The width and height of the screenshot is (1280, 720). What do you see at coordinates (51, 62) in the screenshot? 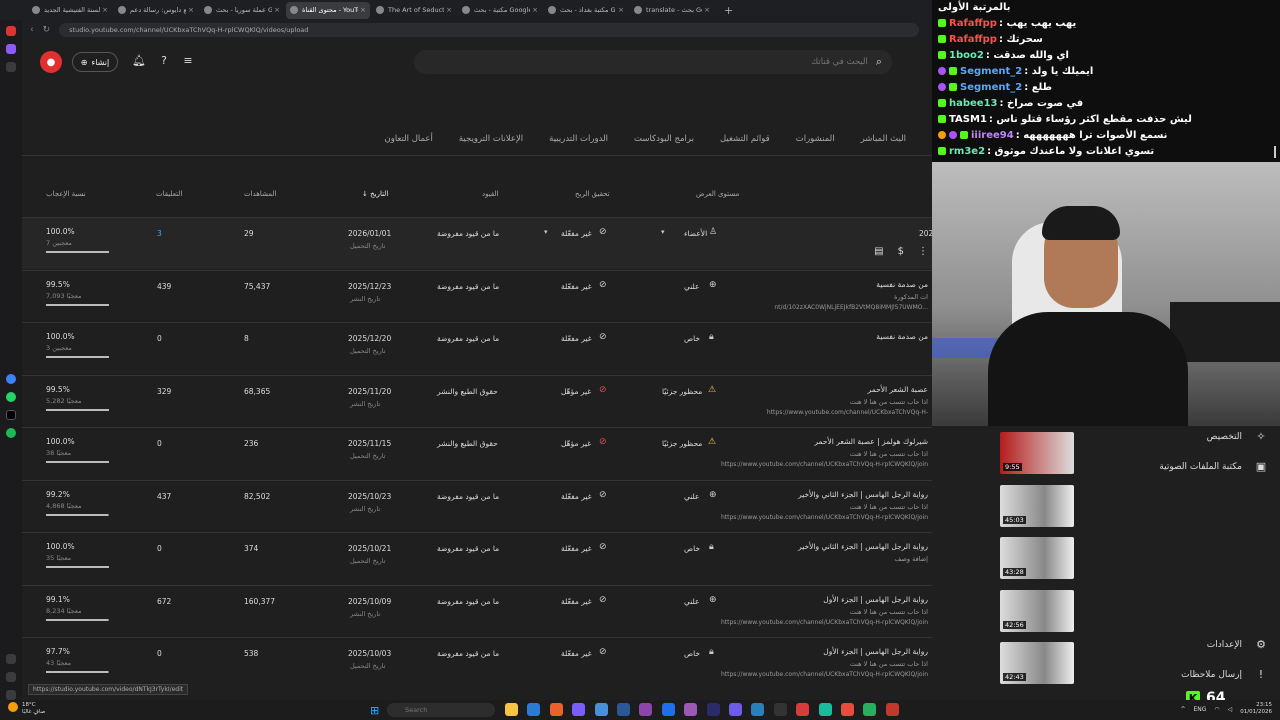
I see `channel-avatar: ●` at bounding box center [51, 62].